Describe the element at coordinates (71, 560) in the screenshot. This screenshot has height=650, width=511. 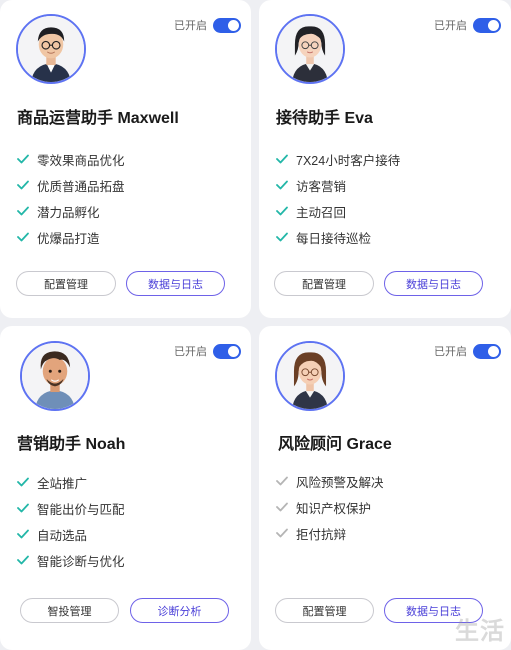
I see `feature-item: 智能诊断与优化` at that location.